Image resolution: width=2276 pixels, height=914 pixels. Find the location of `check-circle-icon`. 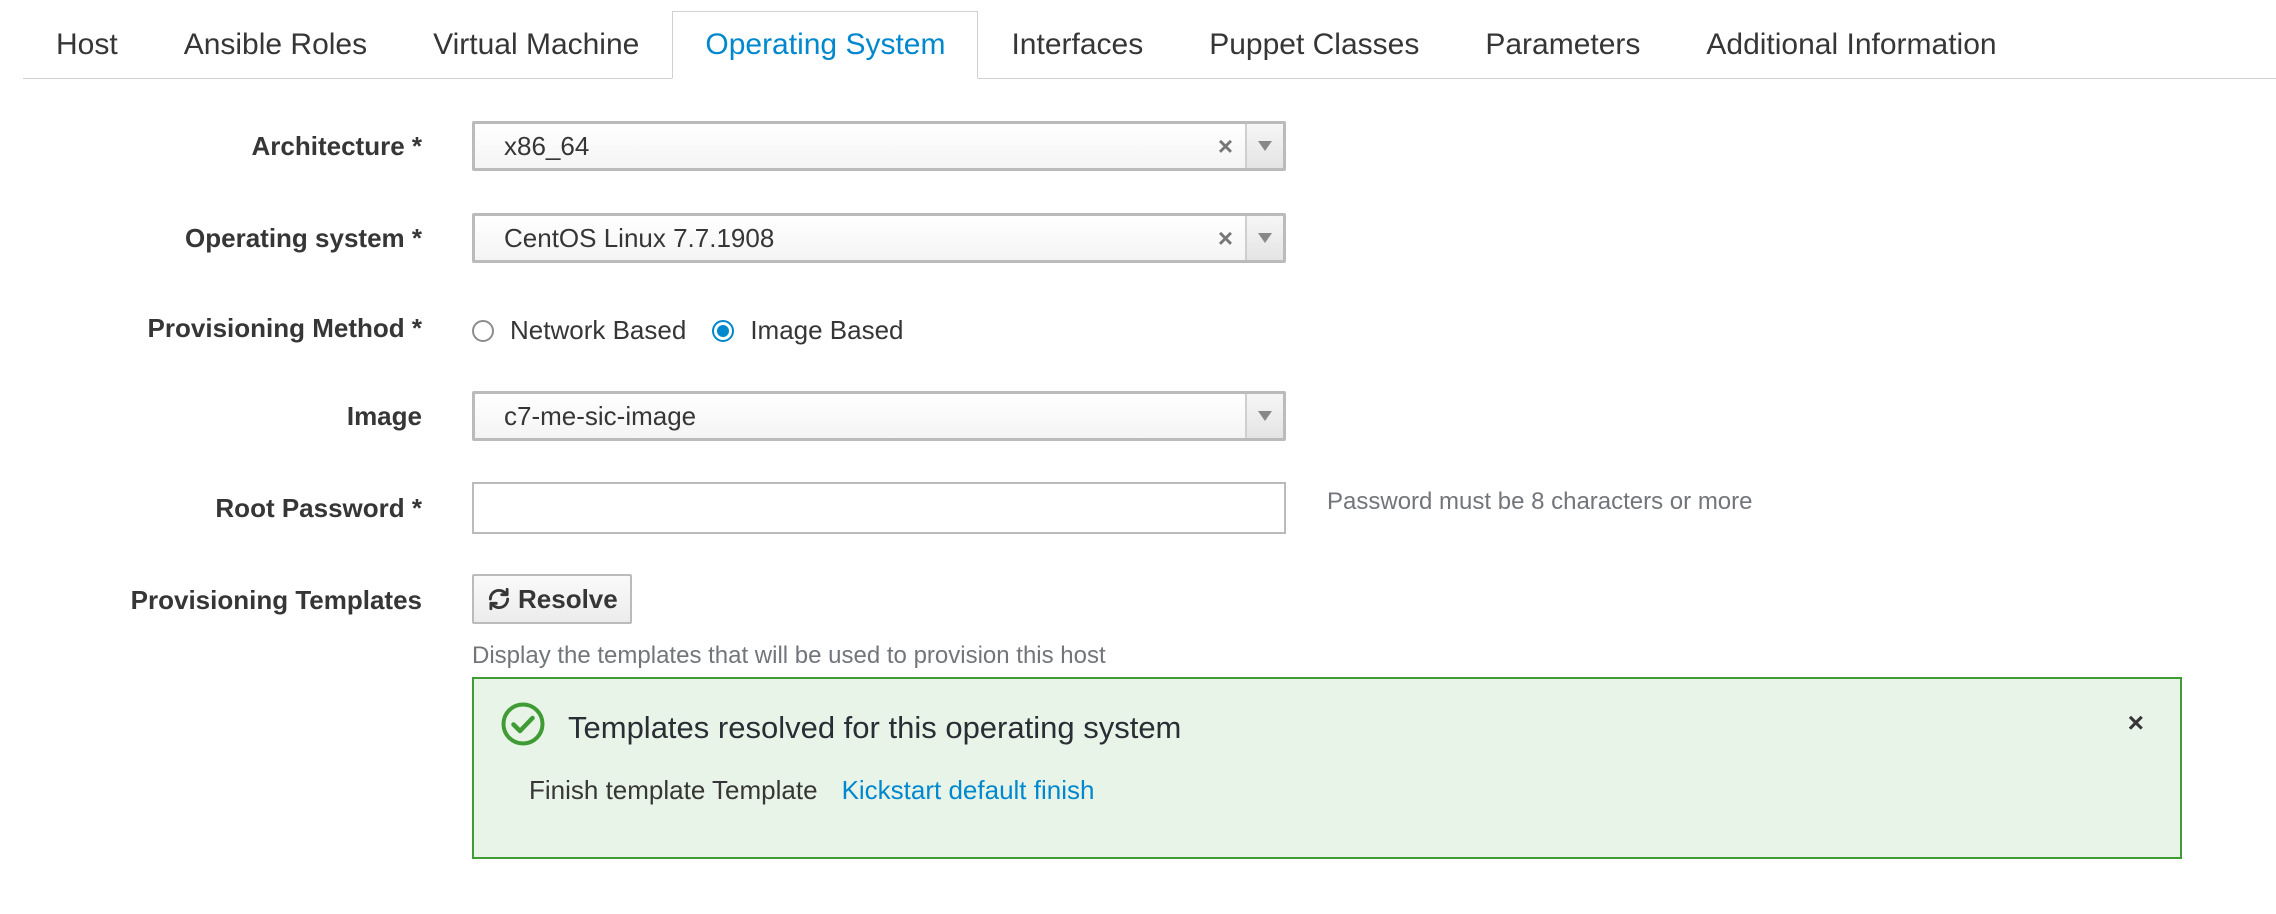

check-circle-icon is located at coordinates (523, 724).